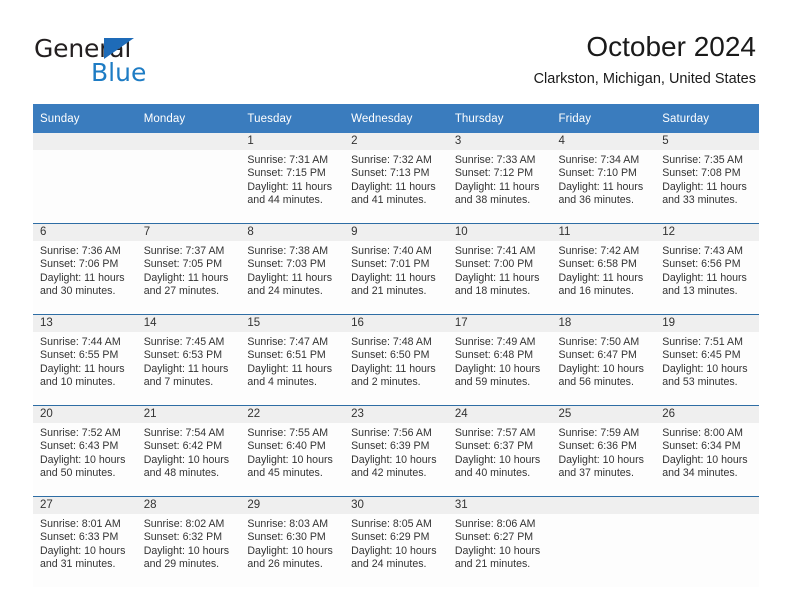 The height and width of the screenshot is (612, 792). I want to click on weekday-header-thursday: Thursday, so click(499, 118).